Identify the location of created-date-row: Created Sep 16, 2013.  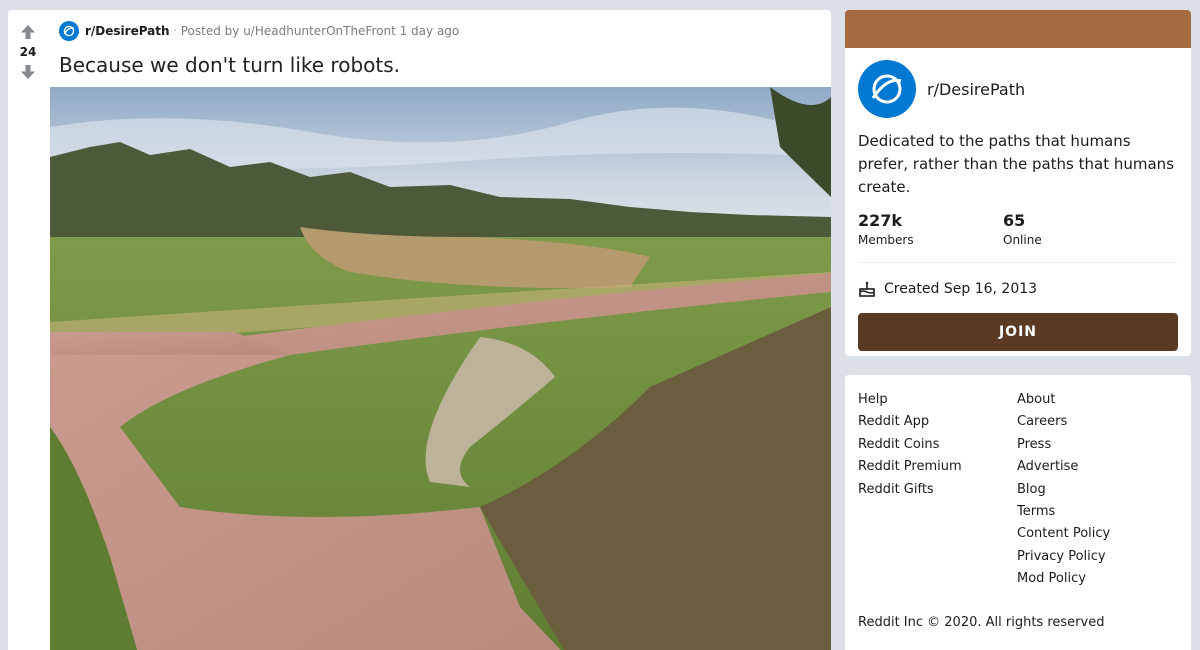
(1018, 280).